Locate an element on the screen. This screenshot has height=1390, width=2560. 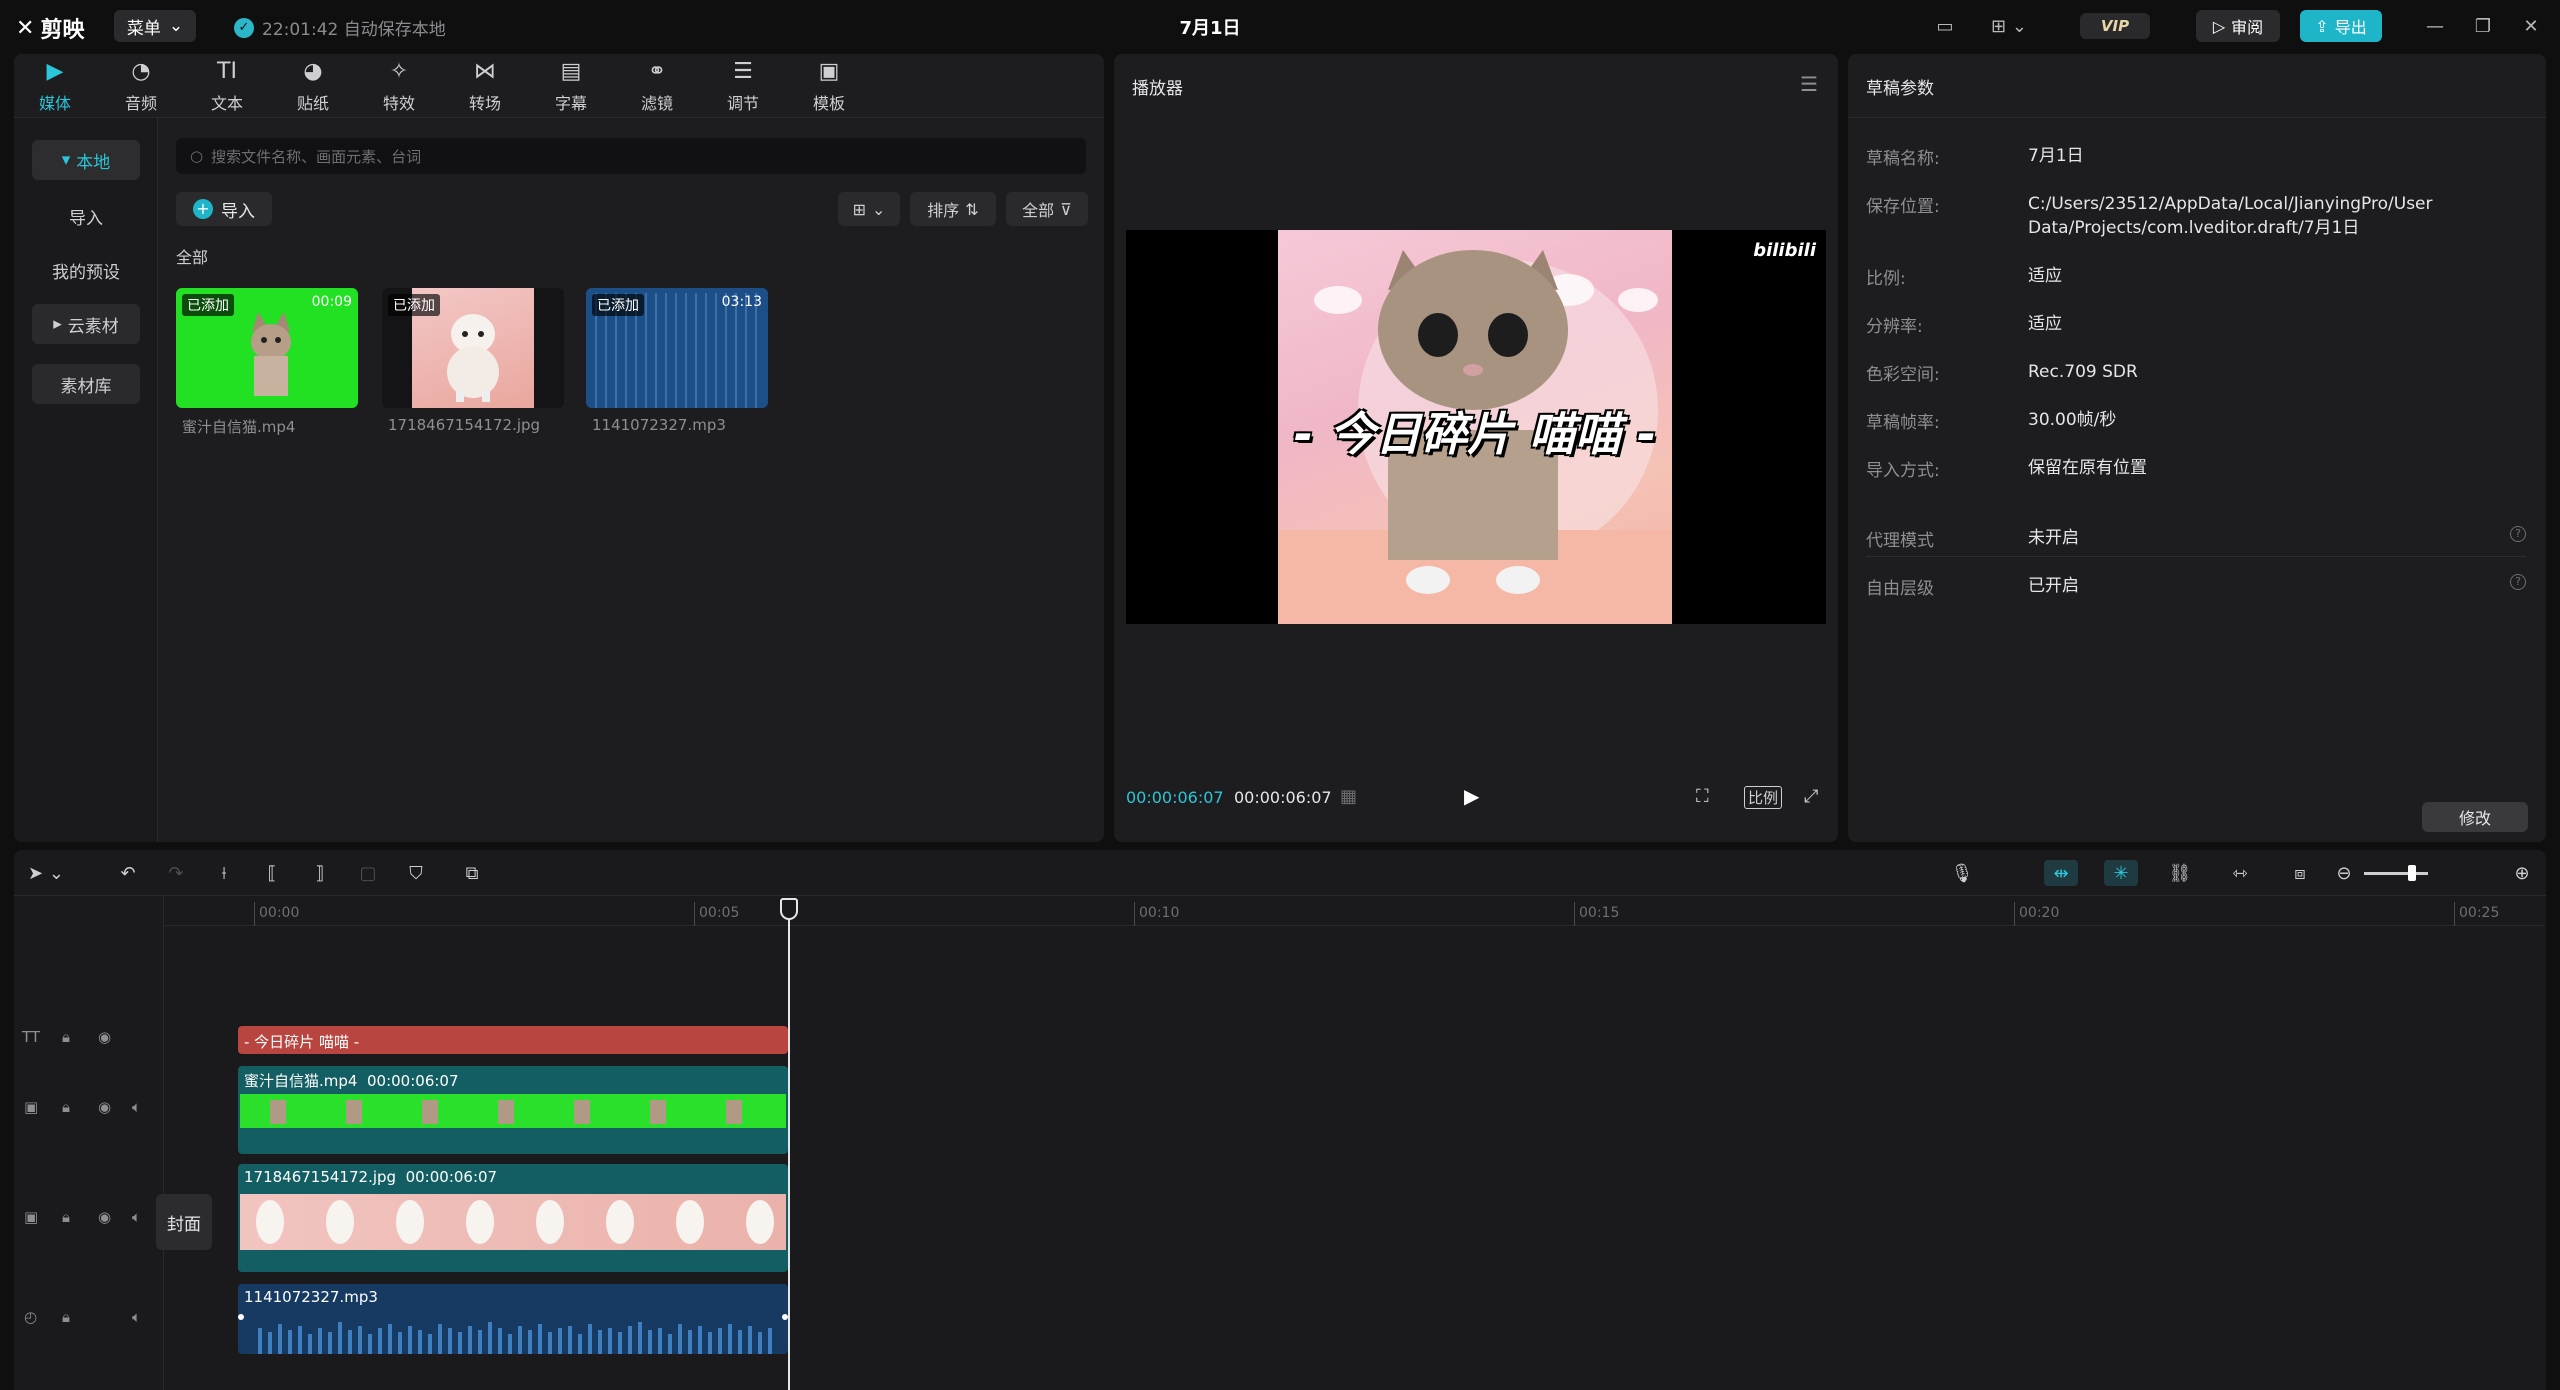
view-mode-button: ⊞ ⌄ is located at coordinates (869, 209).